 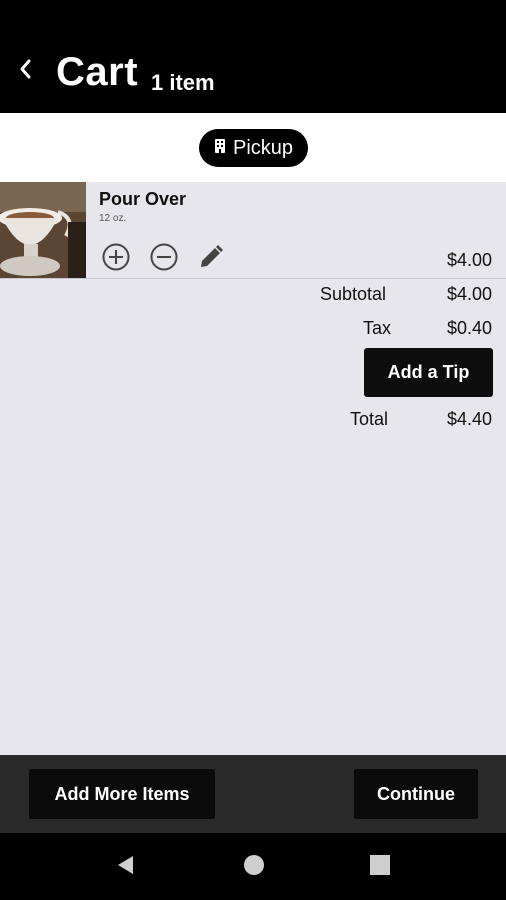 What do you see at coordinates (220, 148) in the screenshot?
I see `store-icon` at bounding box center [220, 148].